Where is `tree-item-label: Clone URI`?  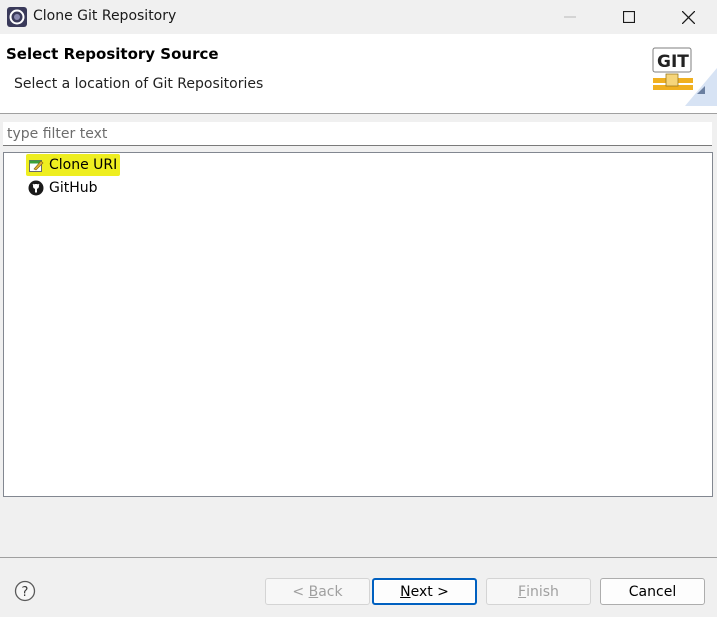 tree-item-label: Clone URI is located at coordinates (83, 165).